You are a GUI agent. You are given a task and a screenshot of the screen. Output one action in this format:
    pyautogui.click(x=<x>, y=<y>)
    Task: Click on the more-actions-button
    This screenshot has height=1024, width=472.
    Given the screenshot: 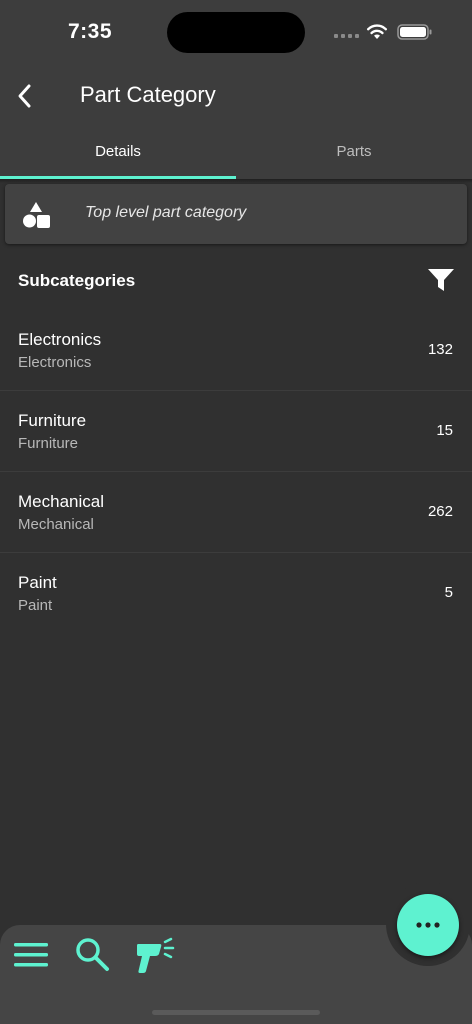 What is the action you would take?
    pyautogui.click(x=428, y=925)
    